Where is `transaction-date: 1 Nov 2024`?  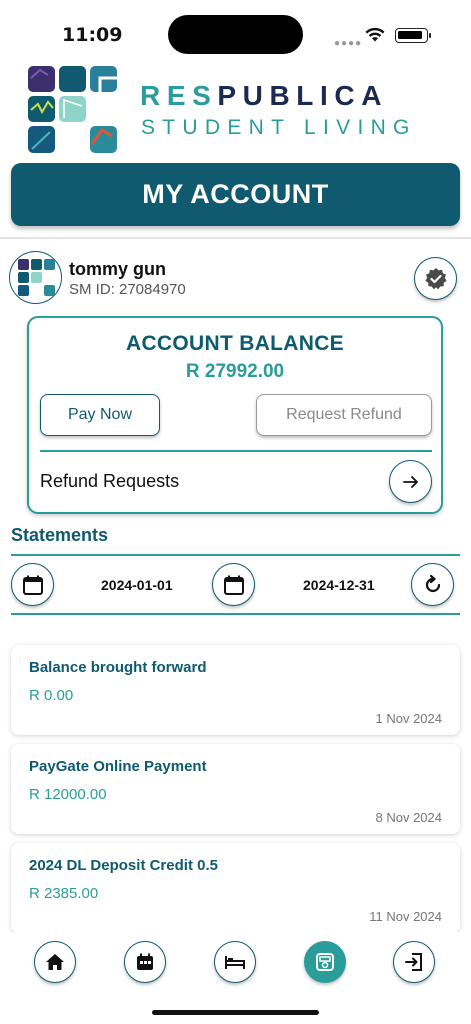
transaction-date: 1 Nov 2024 is located at coordinates (409, 718).